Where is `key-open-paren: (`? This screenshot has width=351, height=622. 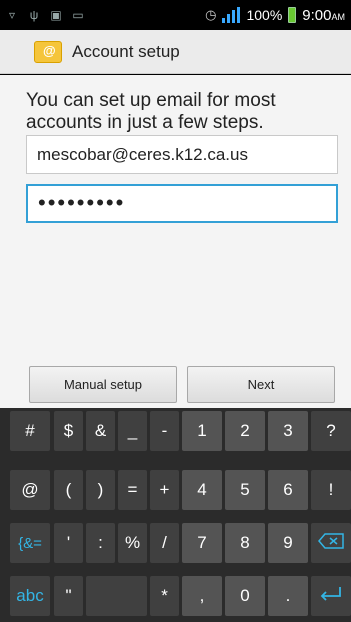 key-open-paren: ( is located at coordinates (68, 490).